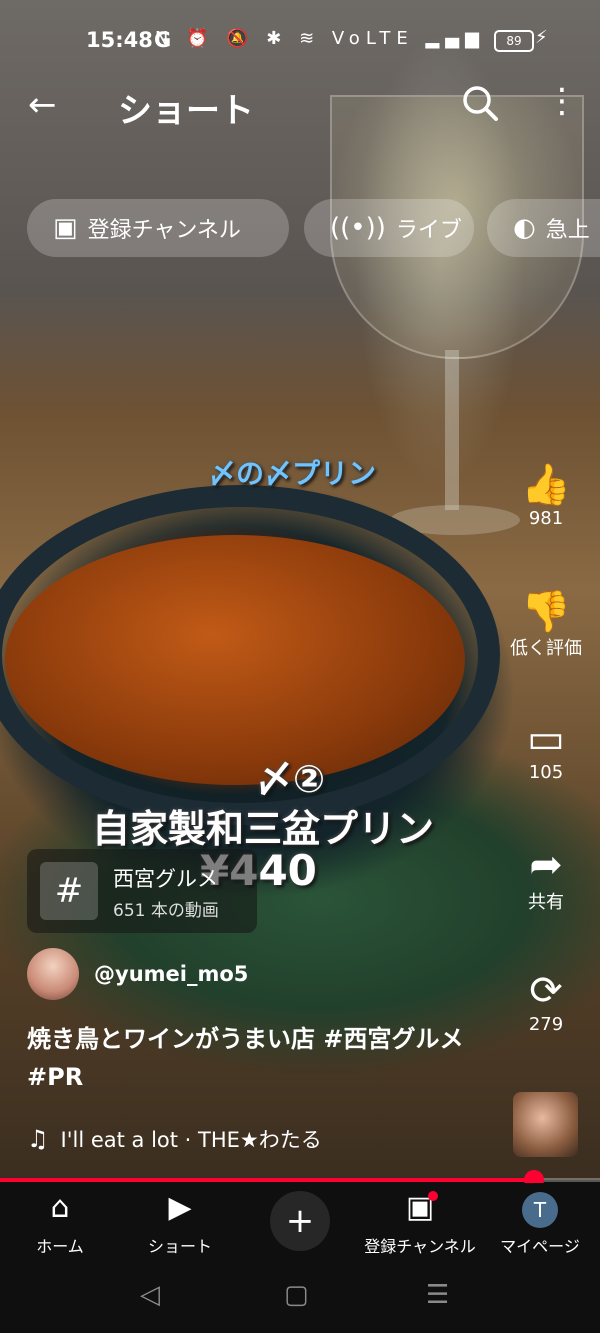 The image size is (600, 1333). What do you see at coordinates (541, 37) in the screenshot?
I see `charging-icon: ⚡` at bounding box center [541, 37].